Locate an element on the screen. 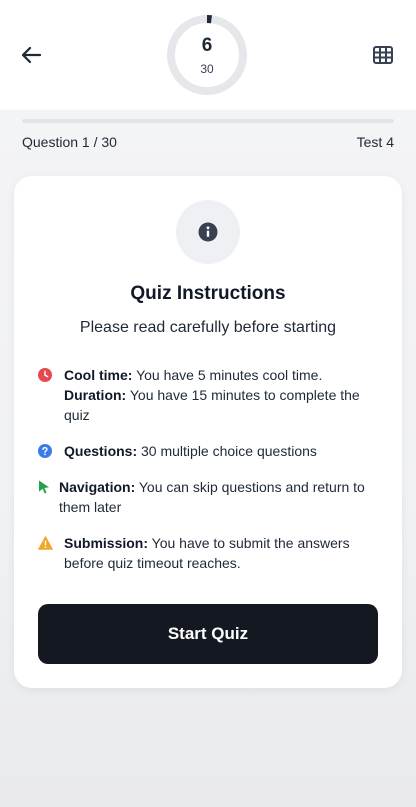 Image resolution: width=416 pixels, height=807 pixels. question-counter: Question 1 / 30 is located at coordinates (69, 142).